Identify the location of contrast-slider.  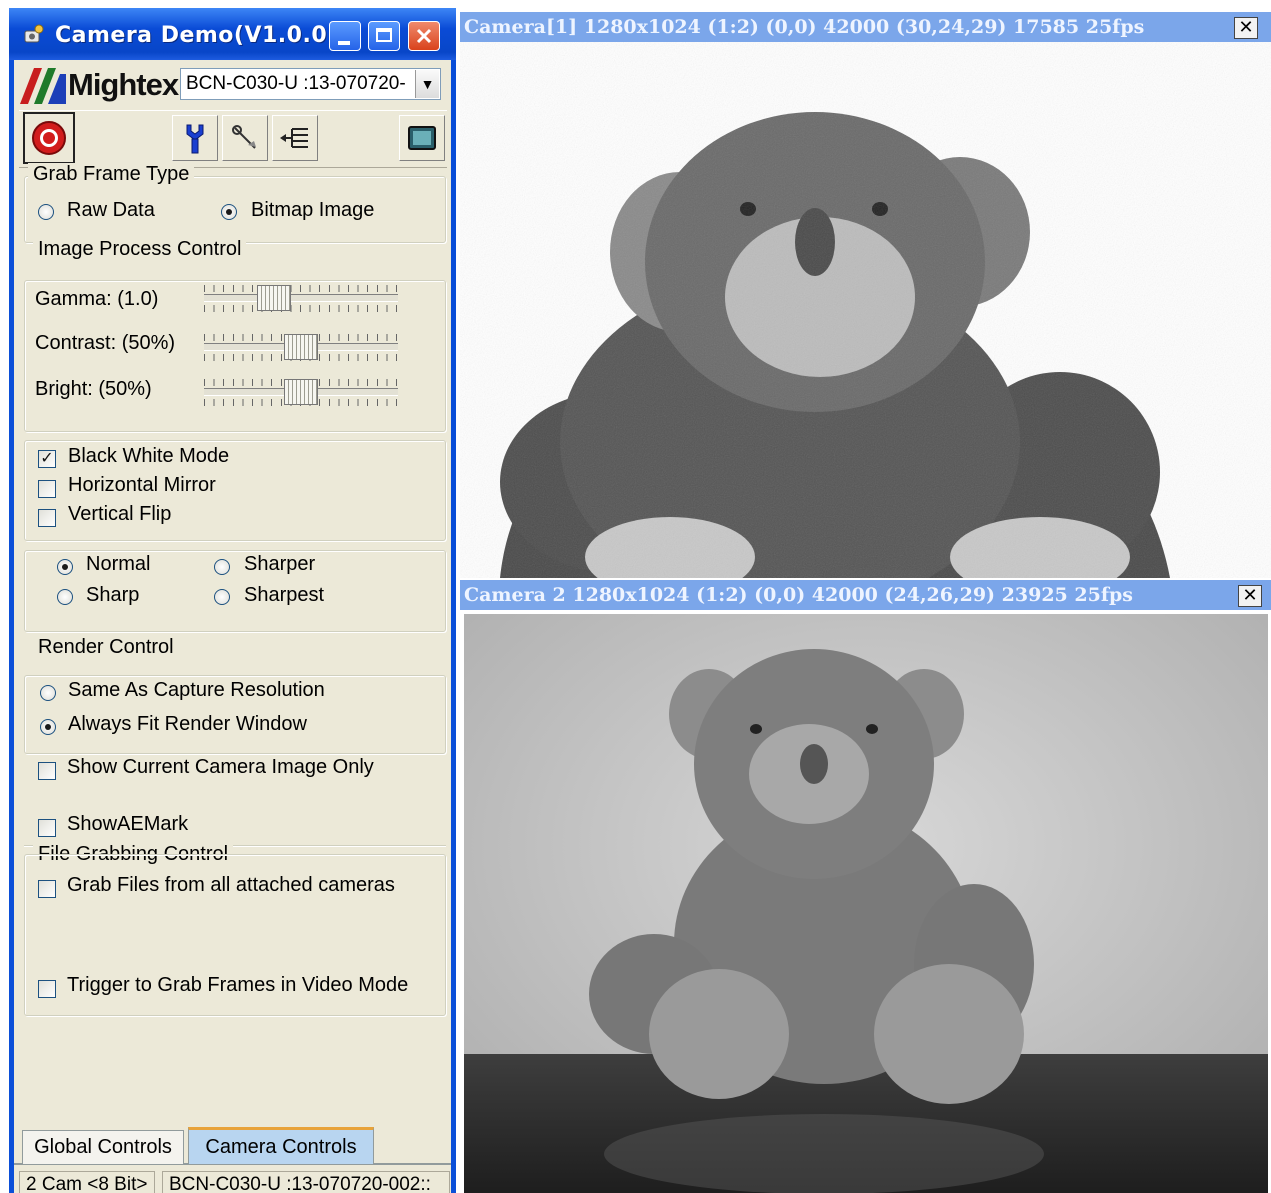
(301, 350).